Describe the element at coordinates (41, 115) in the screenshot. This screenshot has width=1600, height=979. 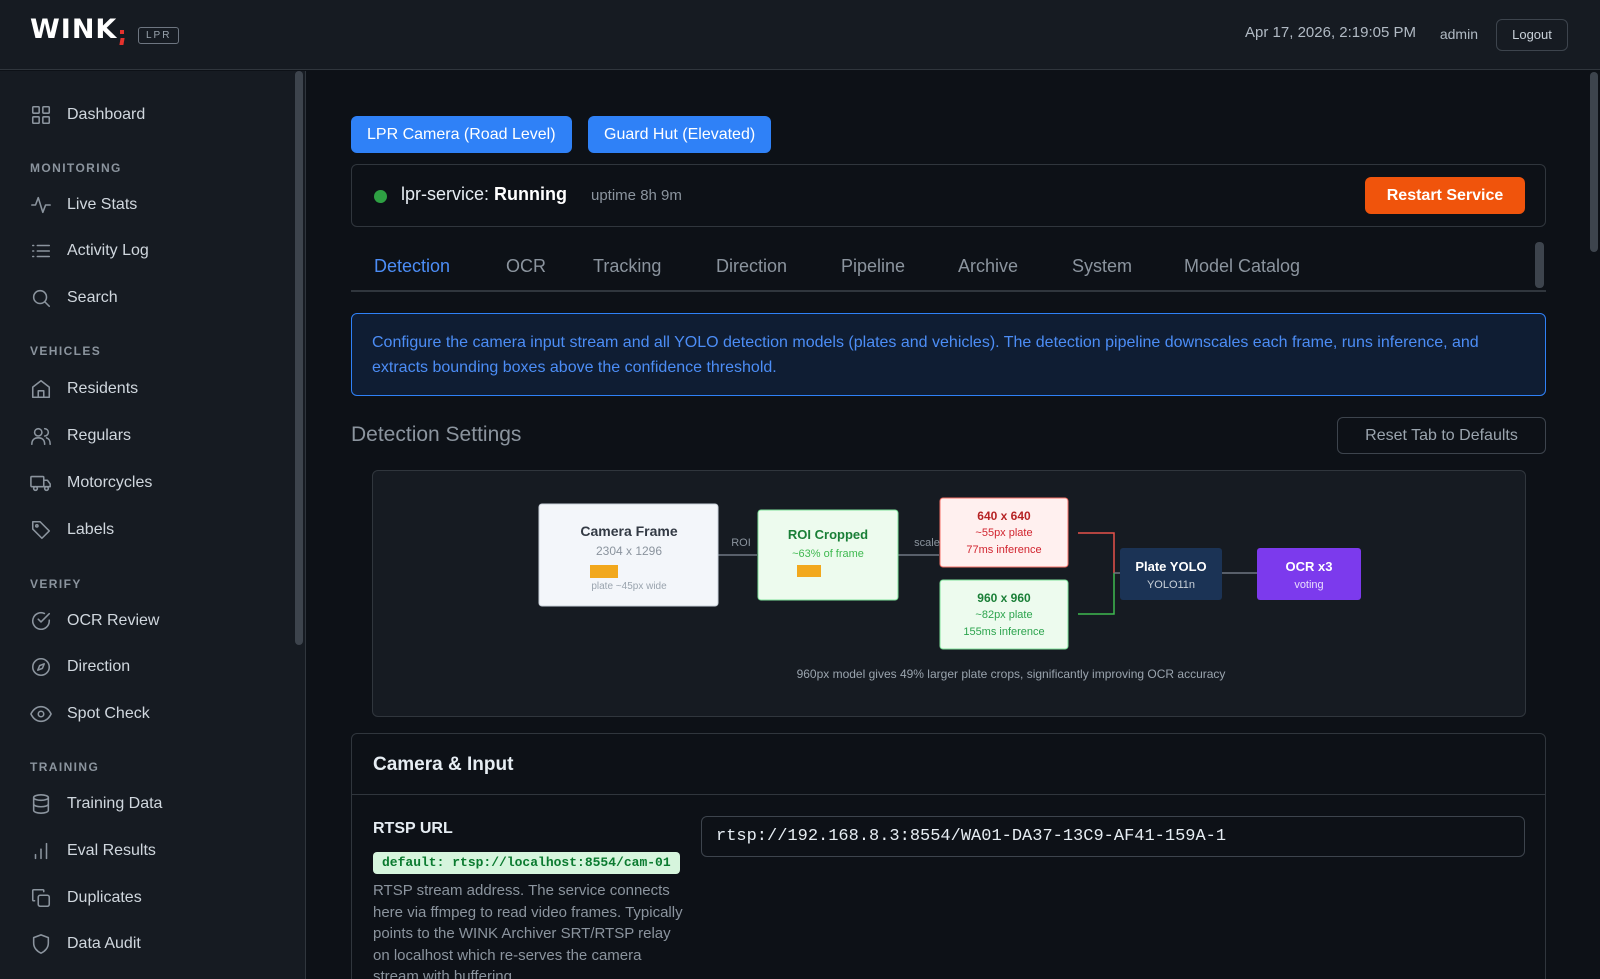
I see `dashboard-icon` at that location.